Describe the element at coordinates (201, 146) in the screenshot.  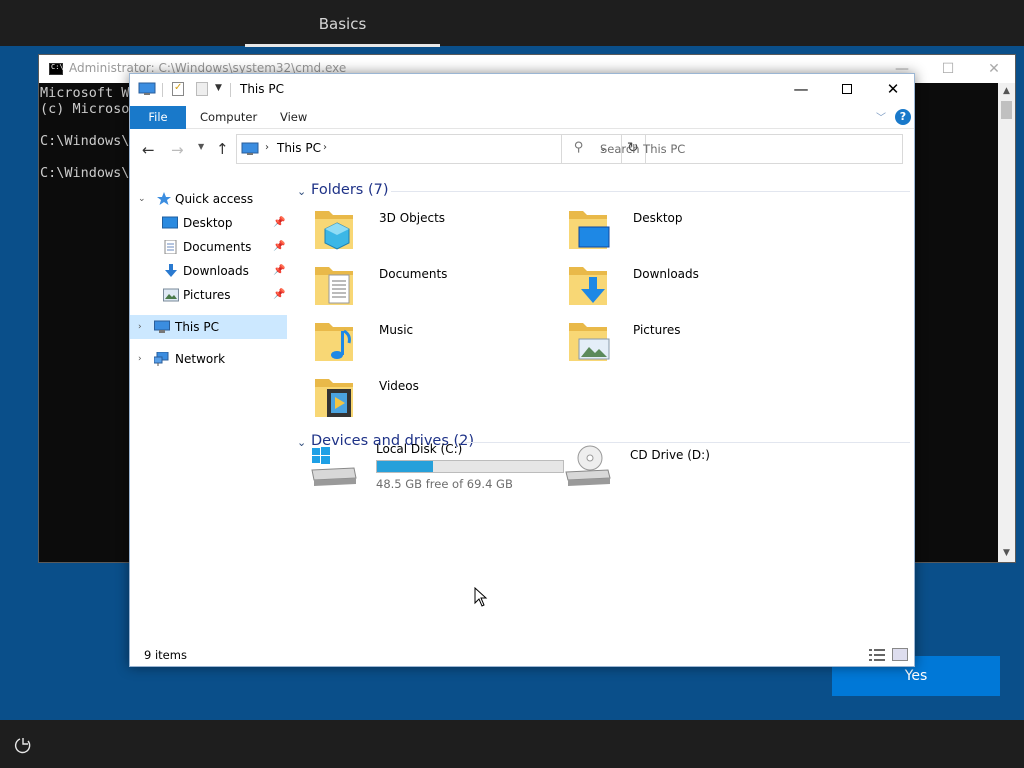
I see `recent-locations-icon: ▼` at that location.